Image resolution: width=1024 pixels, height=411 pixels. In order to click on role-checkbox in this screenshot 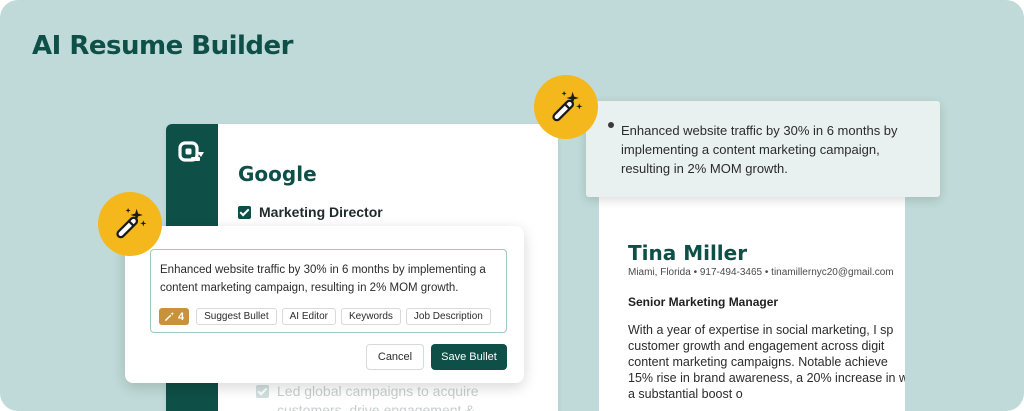, I will do `click(244, 212)`.